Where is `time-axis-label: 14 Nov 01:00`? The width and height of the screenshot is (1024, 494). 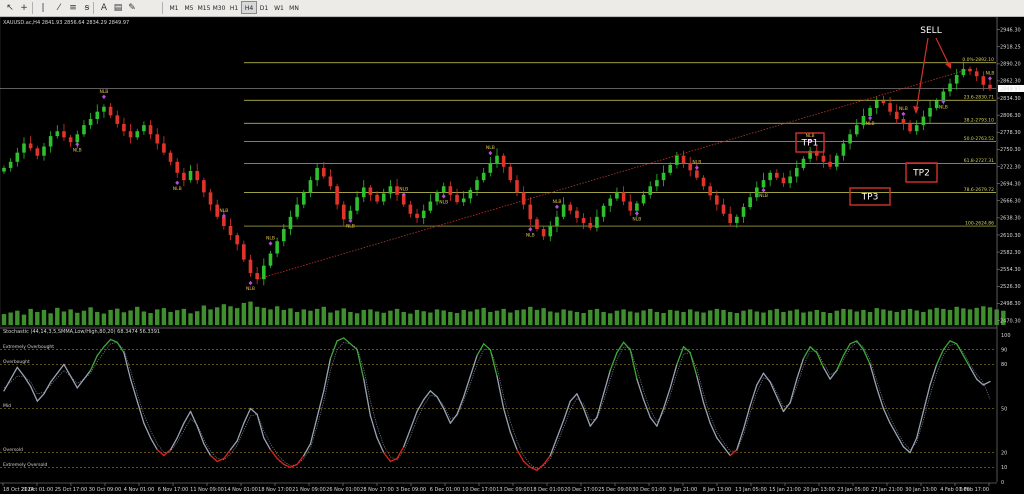
time-axis-label: 14 Nov 01:00 is located at coordinates (241, 490).